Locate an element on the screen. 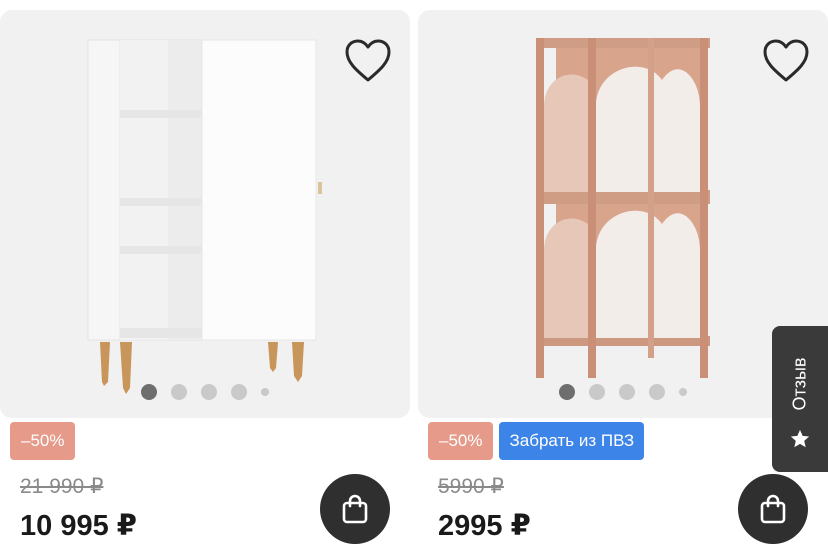 This screenshot has width=828, height=558. feedback-label: Отзыв is located at coordinates (799, 384).